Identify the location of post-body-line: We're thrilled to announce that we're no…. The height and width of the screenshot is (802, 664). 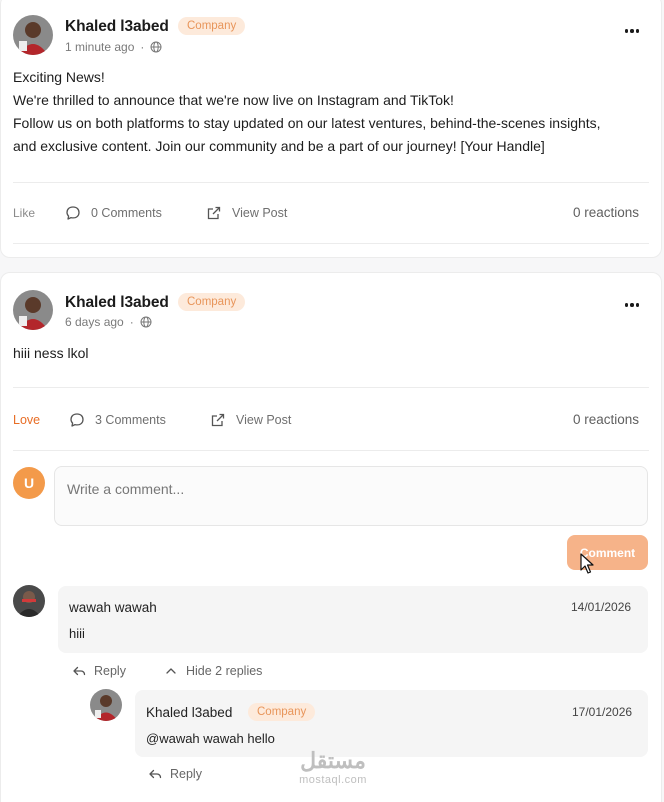
(233, 100).